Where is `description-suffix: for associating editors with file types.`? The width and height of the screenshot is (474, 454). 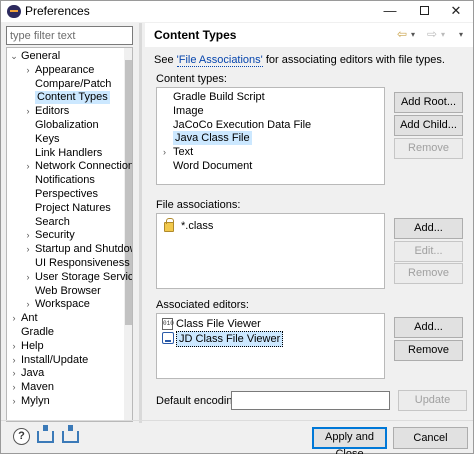 description-suffix: for associating editors with file types. is located at coordinates (353, 60).